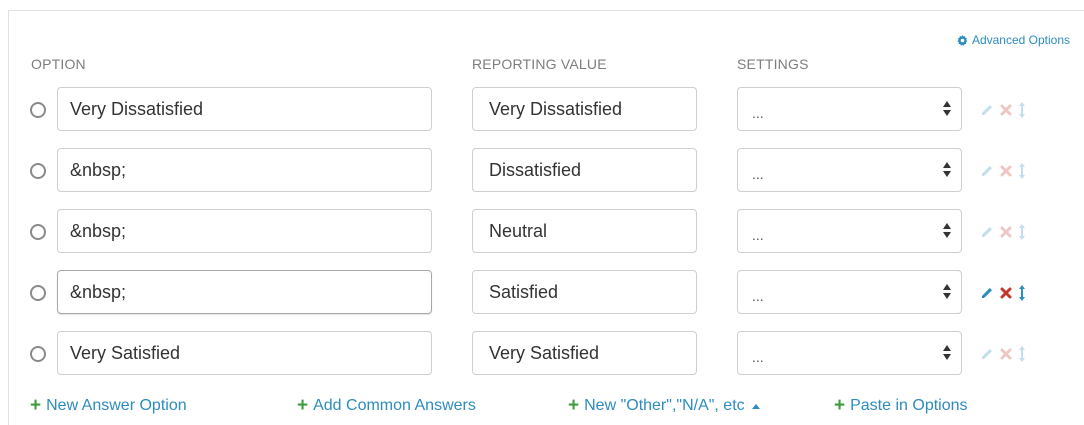  I want to click on new-answer-option-label: New Answer Option, so click(116, 405).